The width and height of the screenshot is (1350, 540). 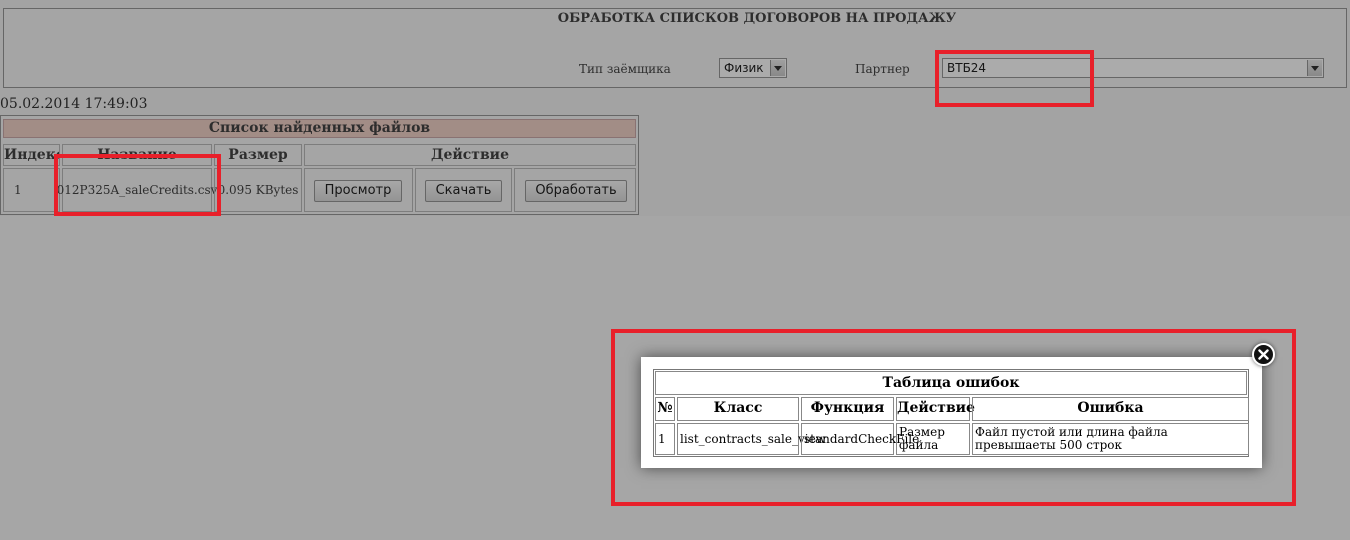 I want to click on error-column-action: Действие, so click(x=935, y=409).